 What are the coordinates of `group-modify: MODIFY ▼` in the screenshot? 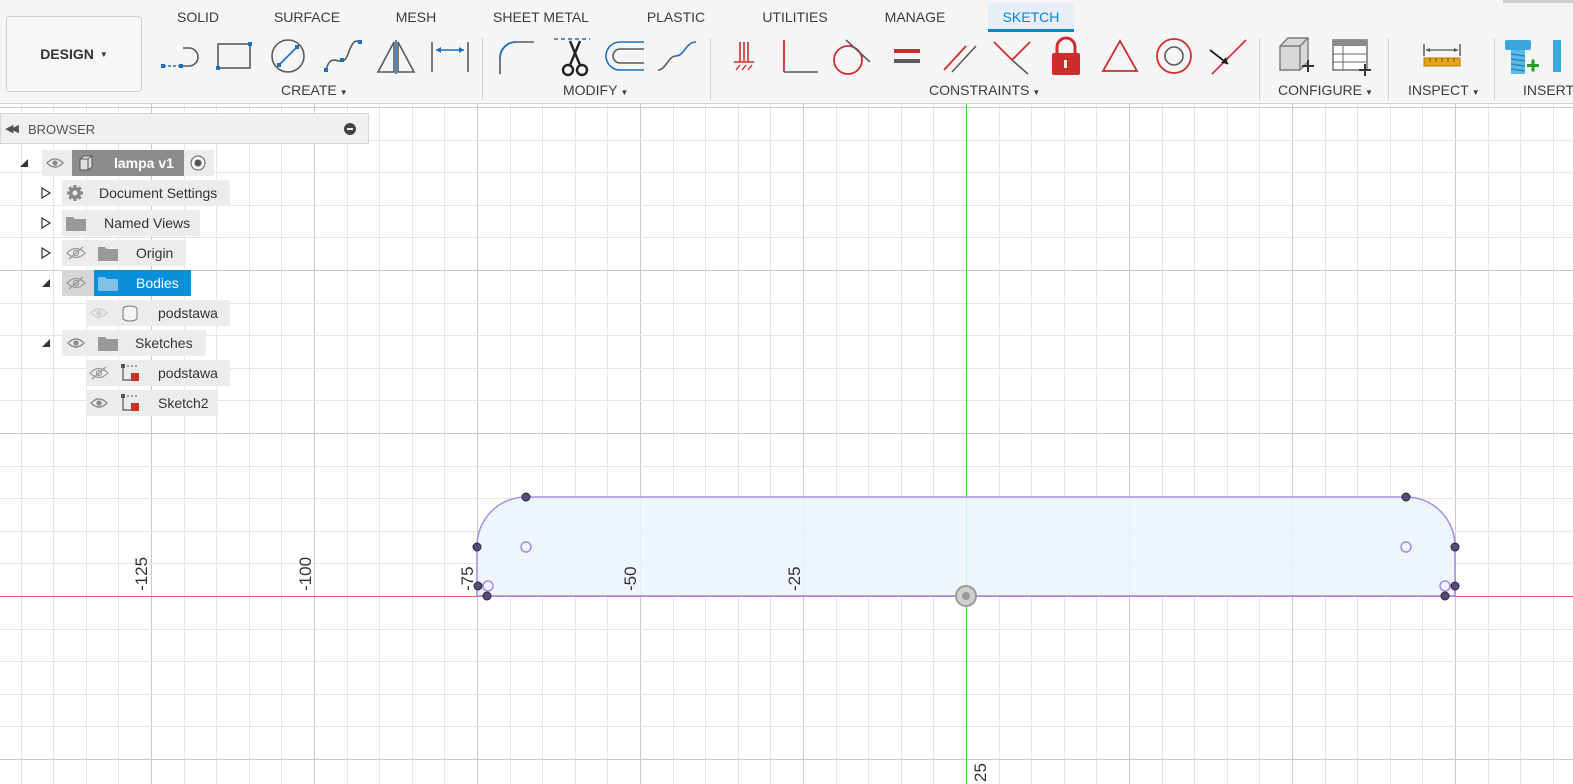 It's located at (595, 91).